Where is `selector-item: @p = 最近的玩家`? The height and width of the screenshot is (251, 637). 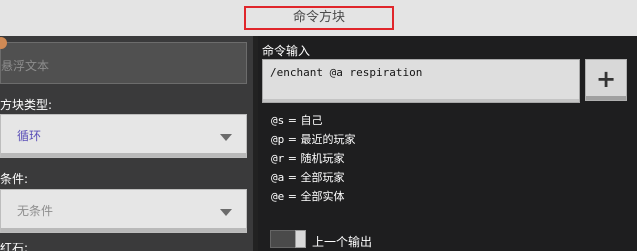 selector-item: @p = 最近的玩家 is located at coordinates (313, 139).